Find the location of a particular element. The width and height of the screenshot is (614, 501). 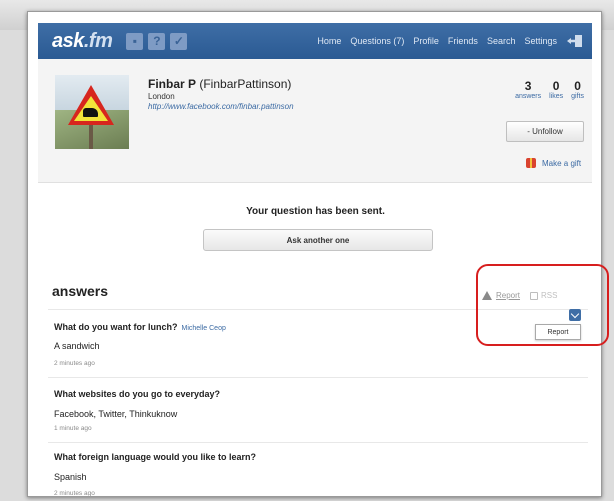

stat-answers: 3 answers is located at coordinates (528, 89).